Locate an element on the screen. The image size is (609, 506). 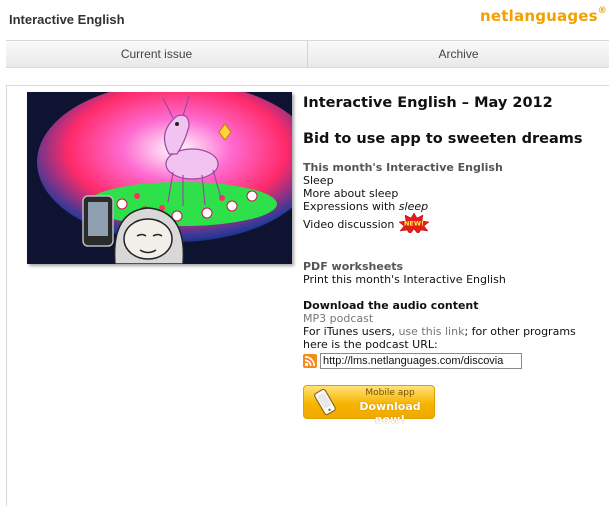
phone-icon is located at coordinates (325, 402).